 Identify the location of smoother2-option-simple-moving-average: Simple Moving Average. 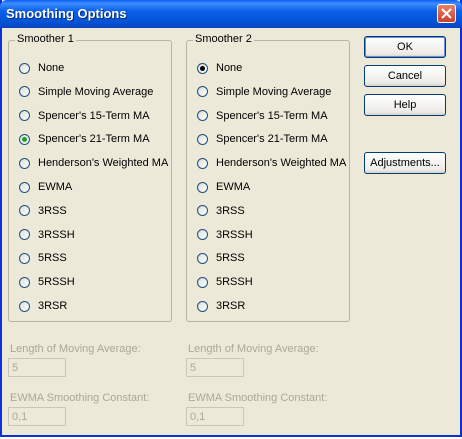
(264, 92).